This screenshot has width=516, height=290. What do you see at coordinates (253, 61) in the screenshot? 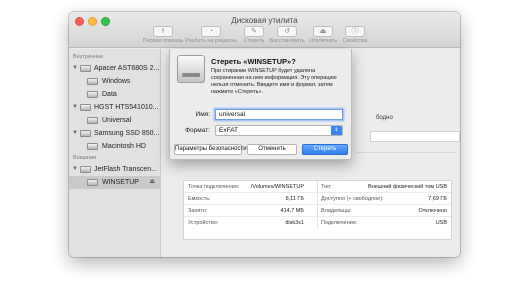
I see `dialog-title: Стереть «WINSETUP»?` at bounding box center [253, 61].